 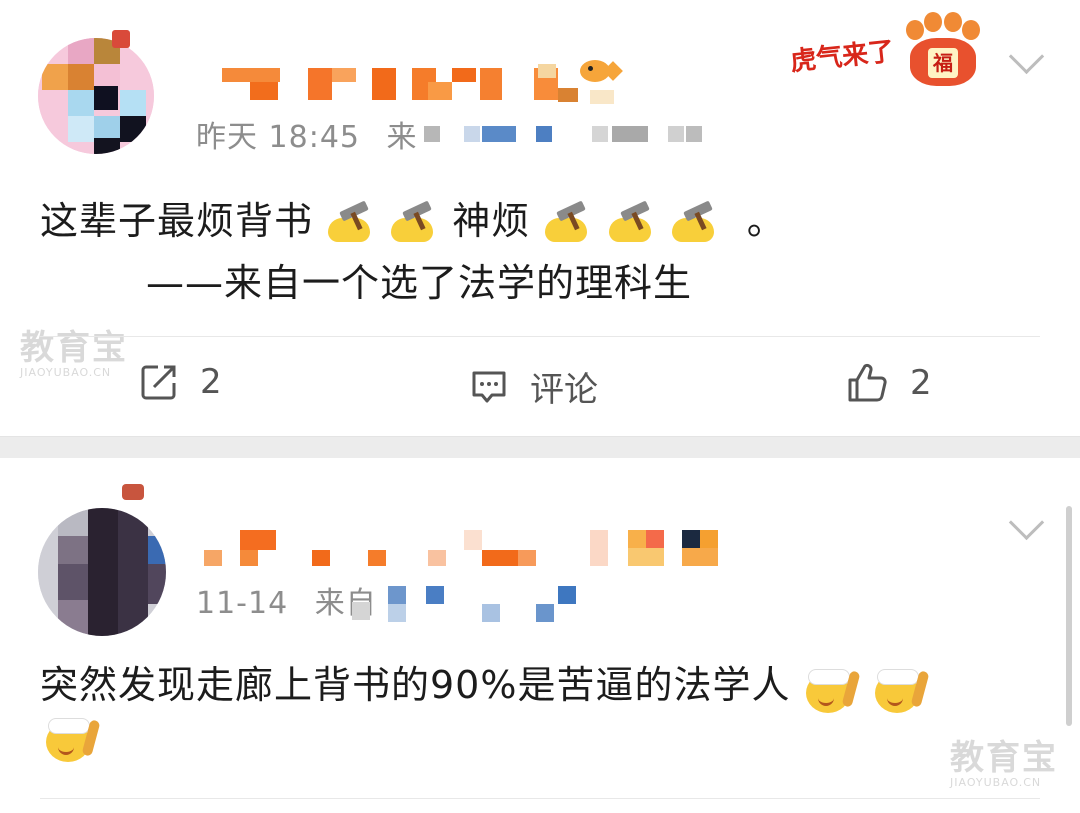 I want to click on post-timestamp: 11-14 来自, so click(x=286, y=603).